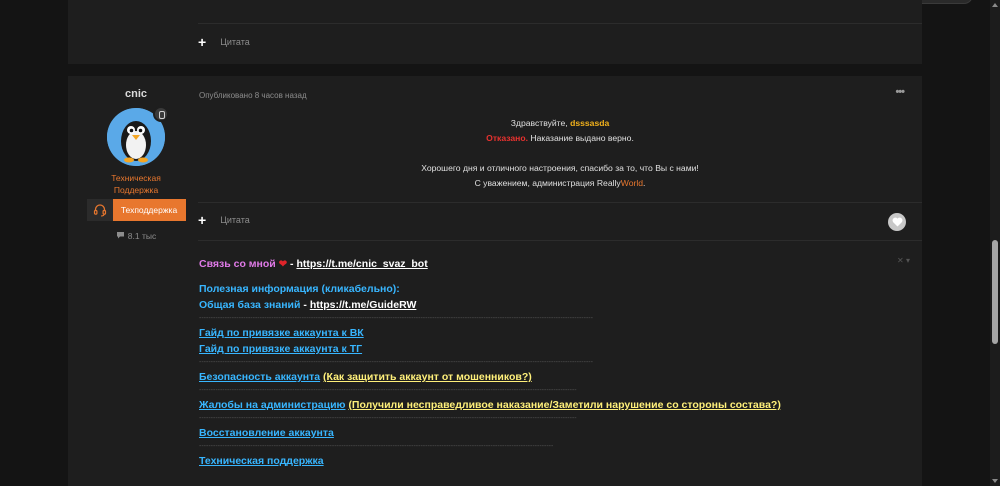 This screenshot has height=486, width=1000. What do you see at coordinates (900, 92) in the screenshot?
I see `more-options-icon: •••` at bounding box center [900, 92].